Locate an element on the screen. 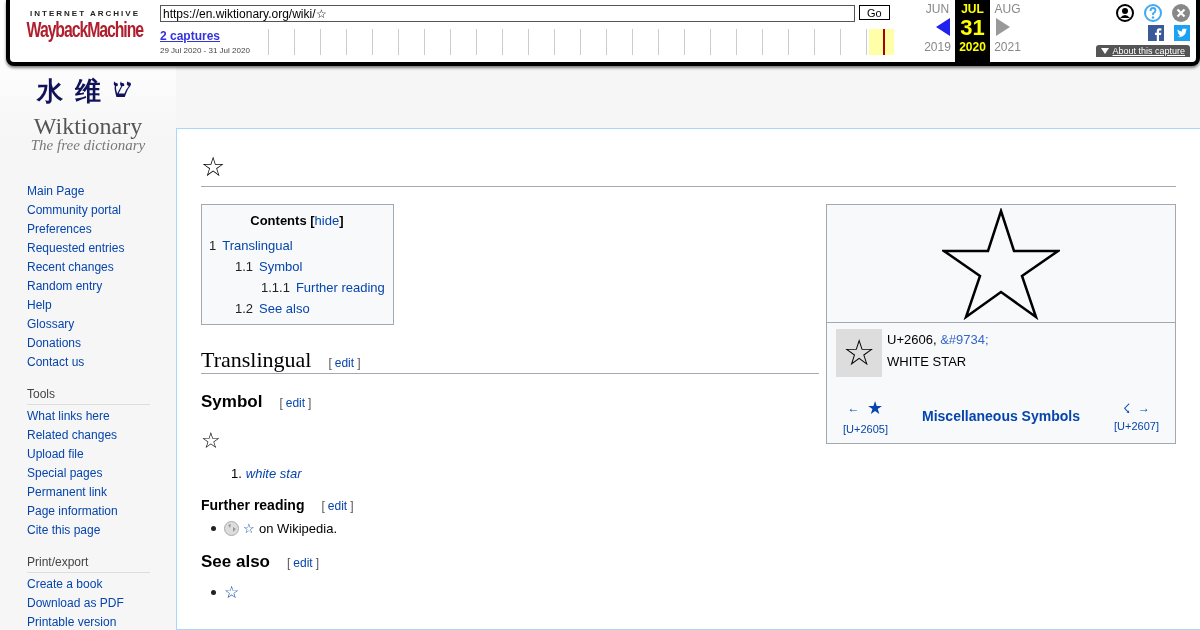 The height and width of the screenshot is (630, 1200). next-code-link: [U+2607] is located at coordinates (1136, 425).